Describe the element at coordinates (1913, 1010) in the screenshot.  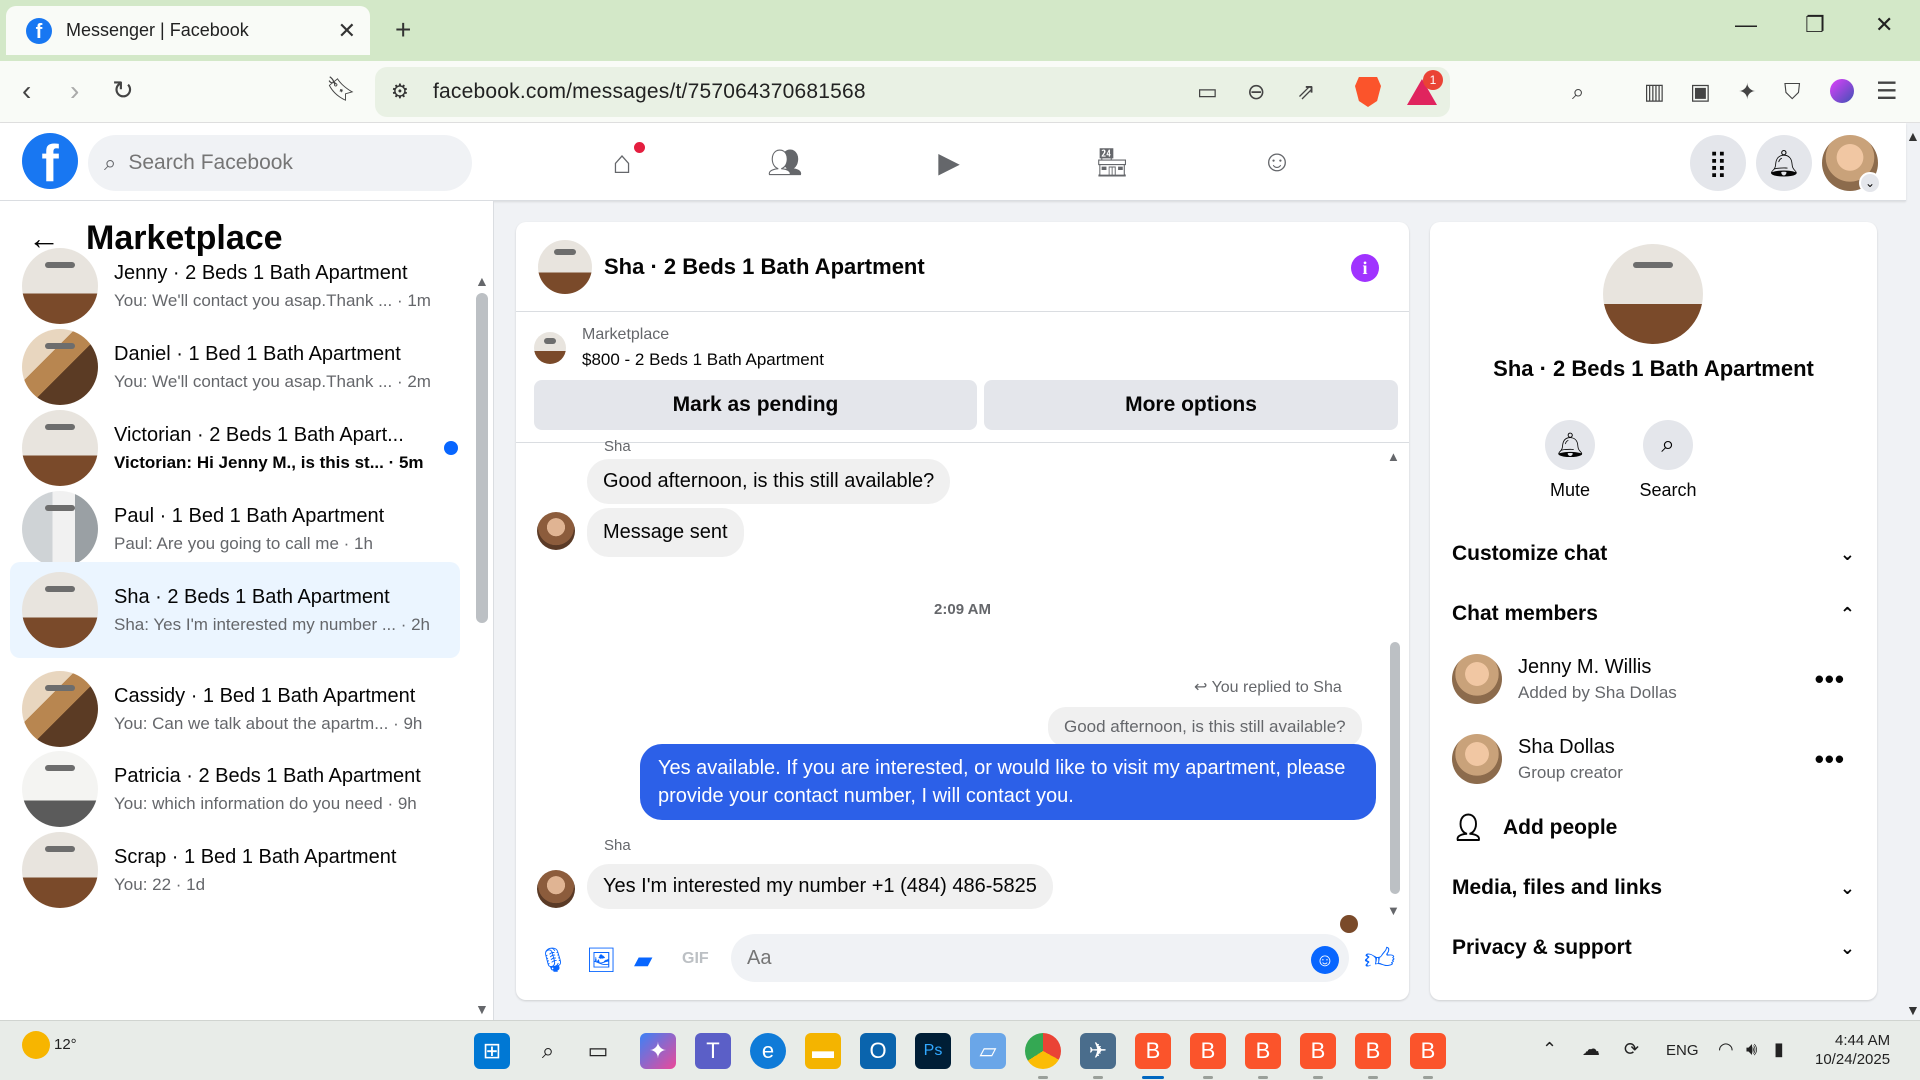
I see `page-scroll-down-icon: ▼` at that location.